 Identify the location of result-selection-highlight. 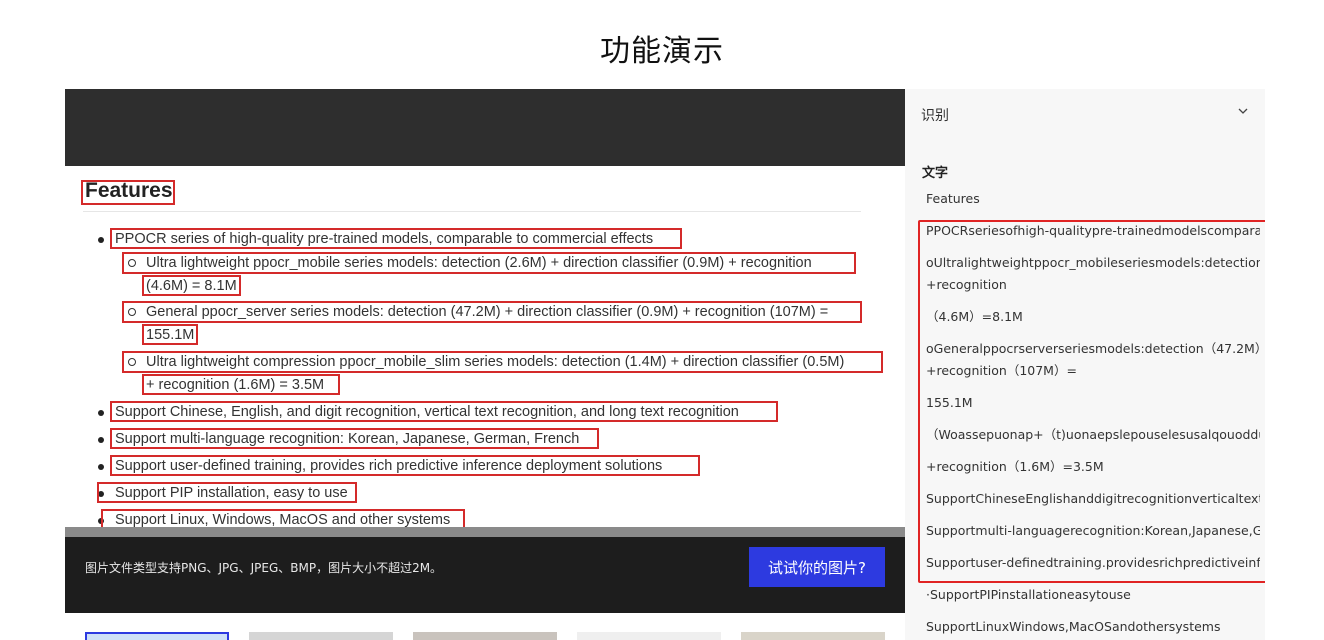
(1091, 401).